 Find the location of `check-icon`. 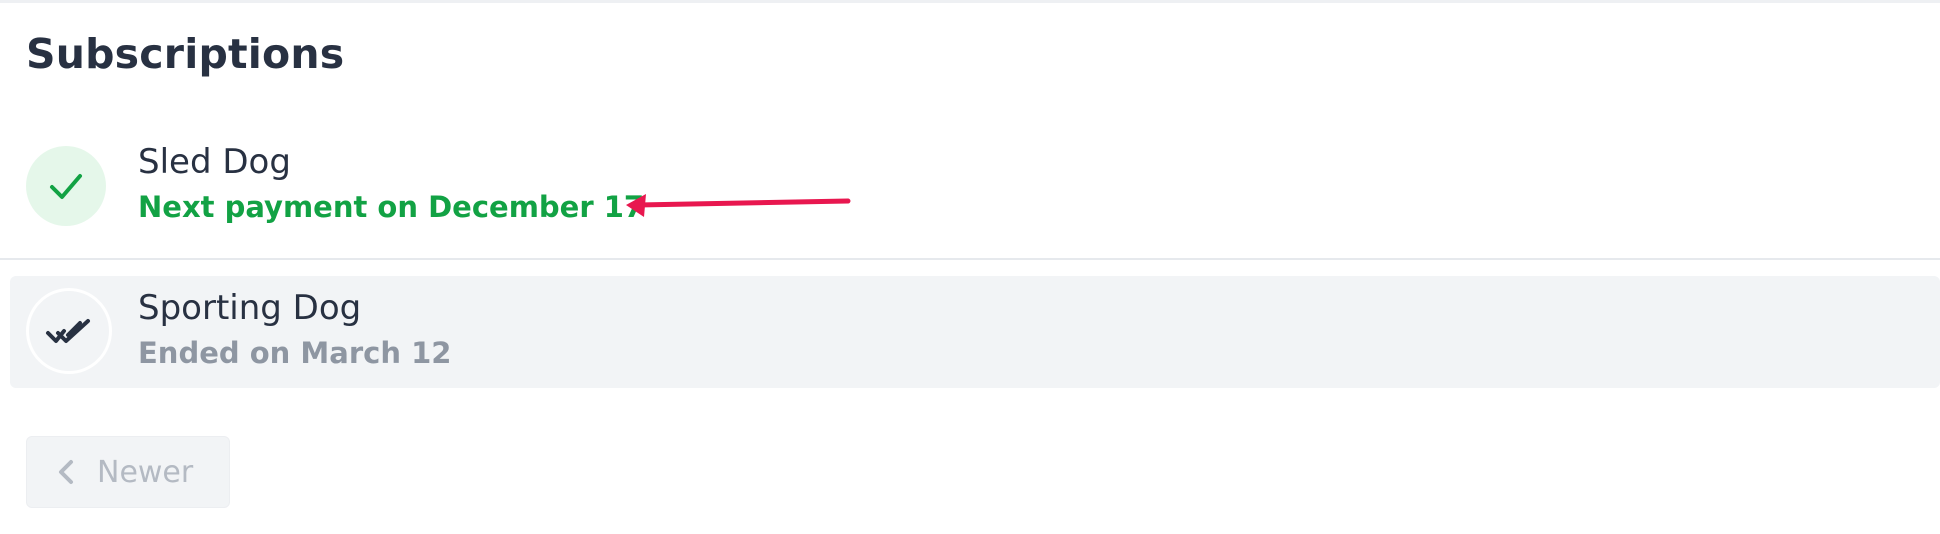

check-icon is located at coordinates (66, 186).